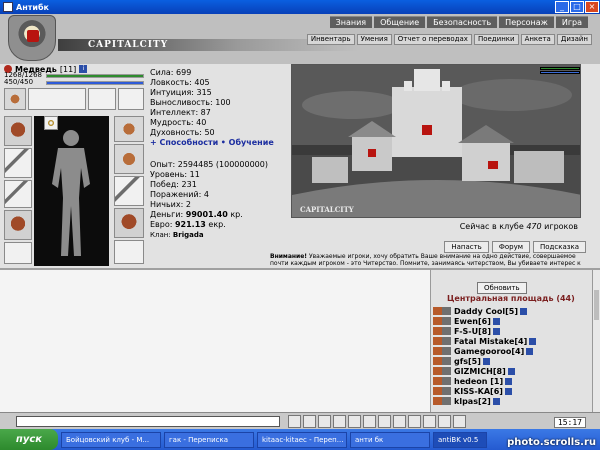  Describe the element at coordinates (459, 421) in the screenshot. I see `exit-icon` at that location.